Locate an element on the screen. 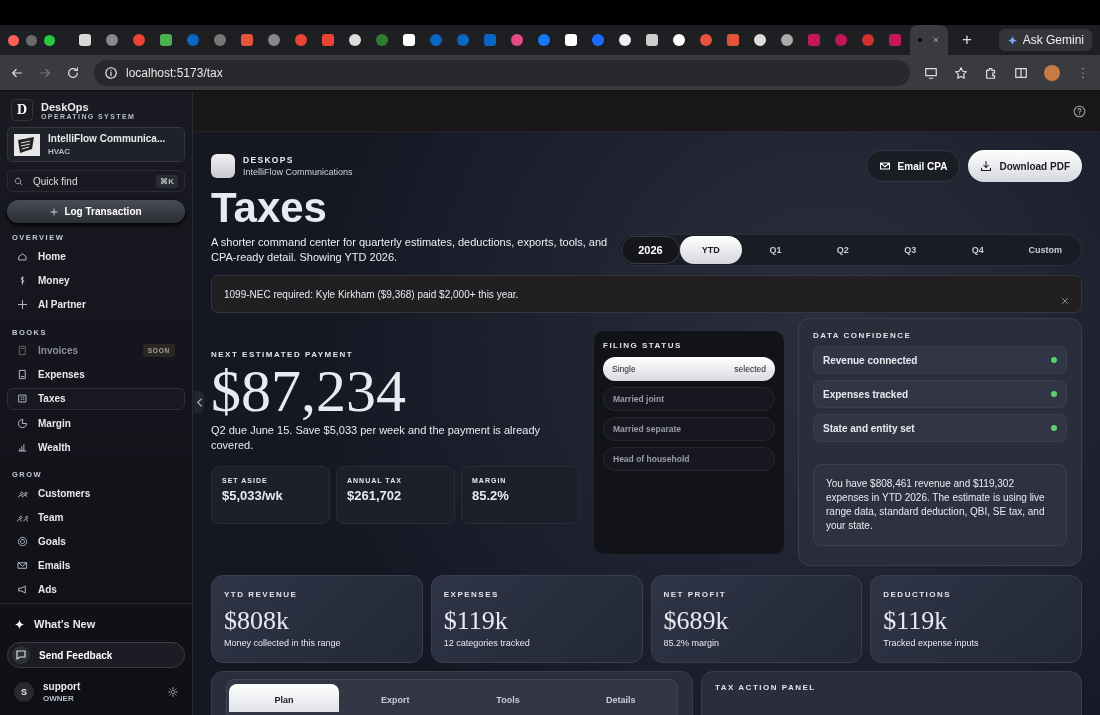 The width and height of the screenshot is (1100, 715). receipt-icon is located at coordinates (22, 375).